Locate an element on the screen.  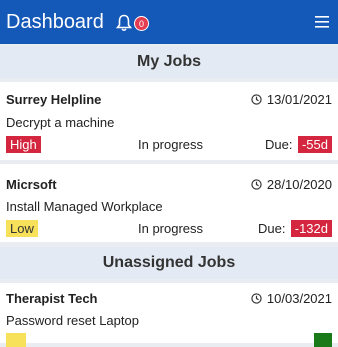
priority-badge: High is located at coordinates (23, 144).